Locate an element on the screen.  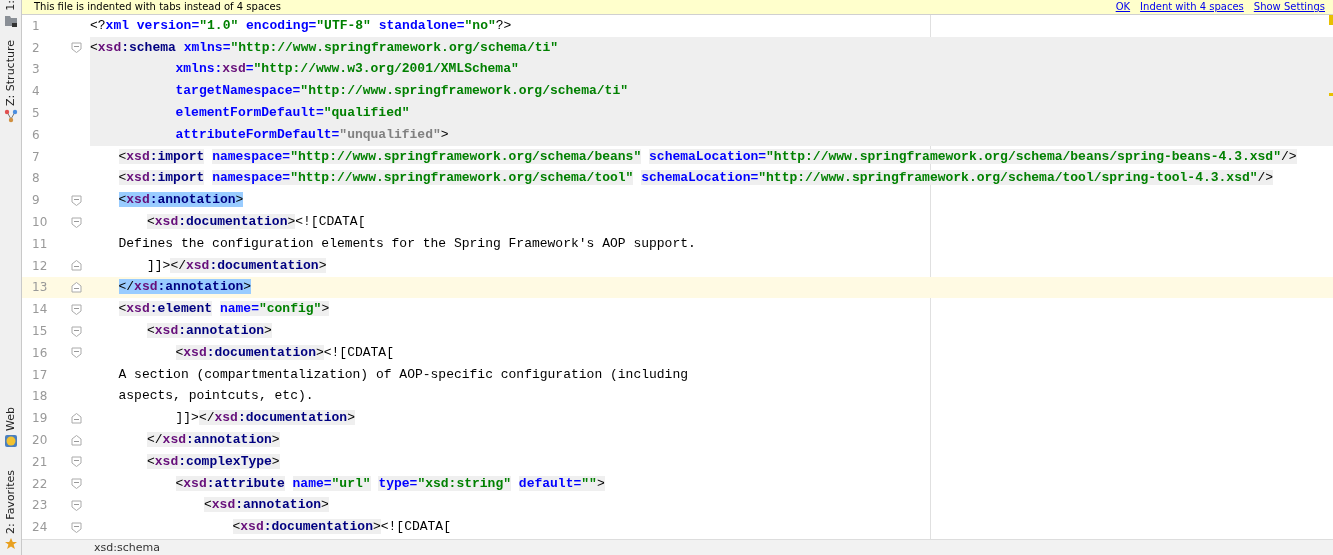
code-line: elementFormDefault="qualified" is located at coordinates (292, 113).